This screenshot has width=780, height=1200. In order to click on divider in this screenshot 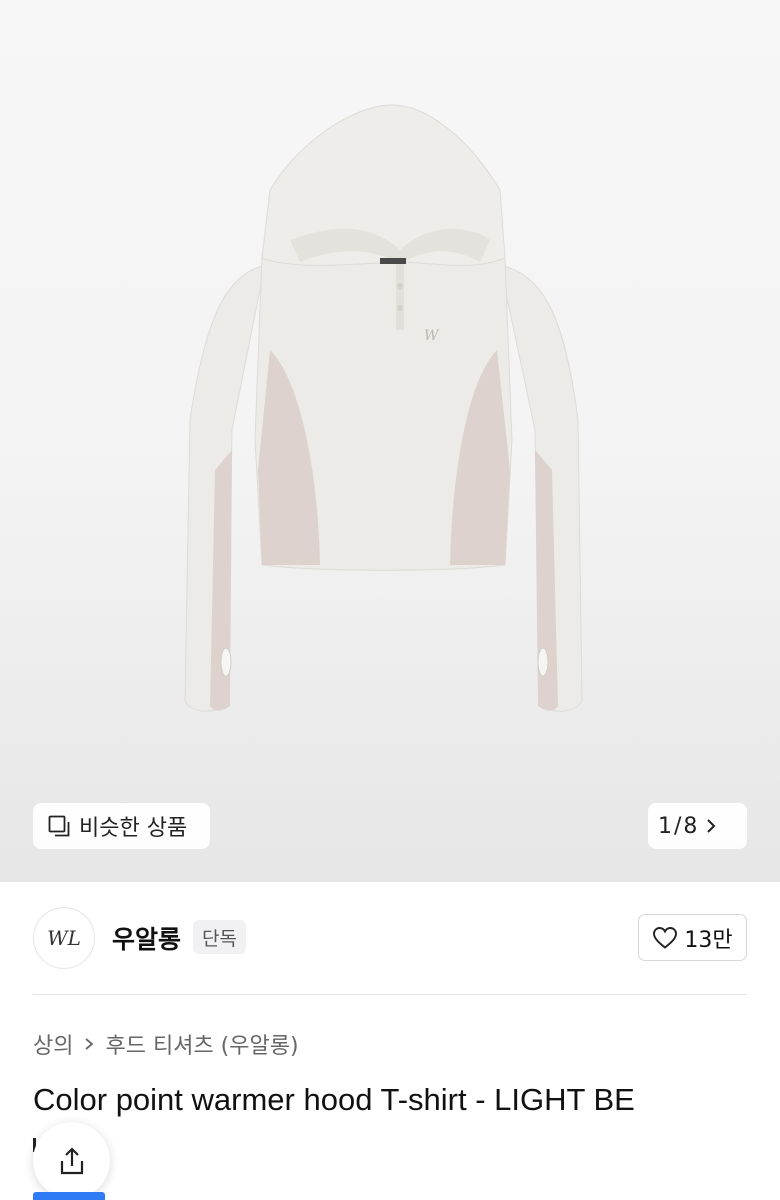, I will do `click(390, 994)`.